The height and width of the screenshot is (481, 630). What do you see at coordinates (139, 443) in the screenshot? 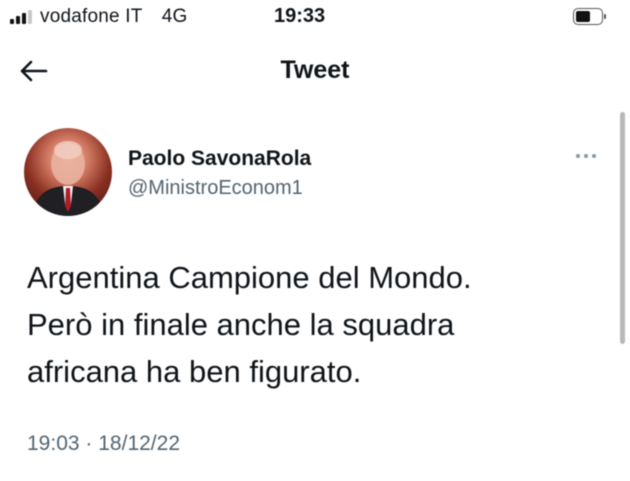
I see `tweet-date: 18/12/22` at bounding box center [139, 443].